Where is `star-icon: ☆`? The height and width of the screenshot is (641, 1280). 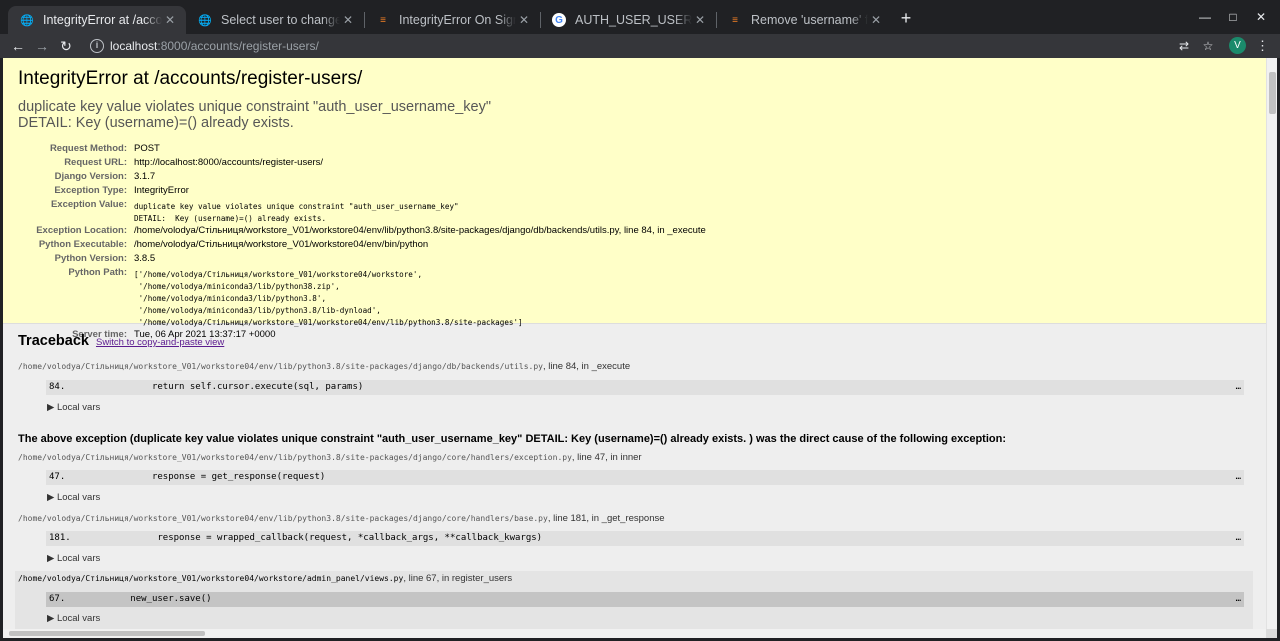
star-icon: ☆ is located at coordinates (1208, 46).